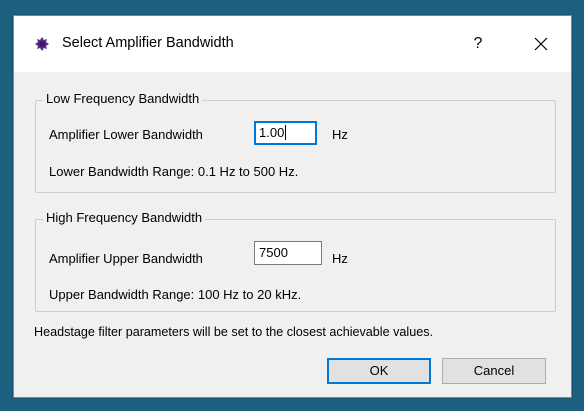  What do you see at coordinates (126, 258) in the screenshot?
I see `upper-bandwidth-label: Amplifier Upper Bandwidth` at bounding box center [126, 258].